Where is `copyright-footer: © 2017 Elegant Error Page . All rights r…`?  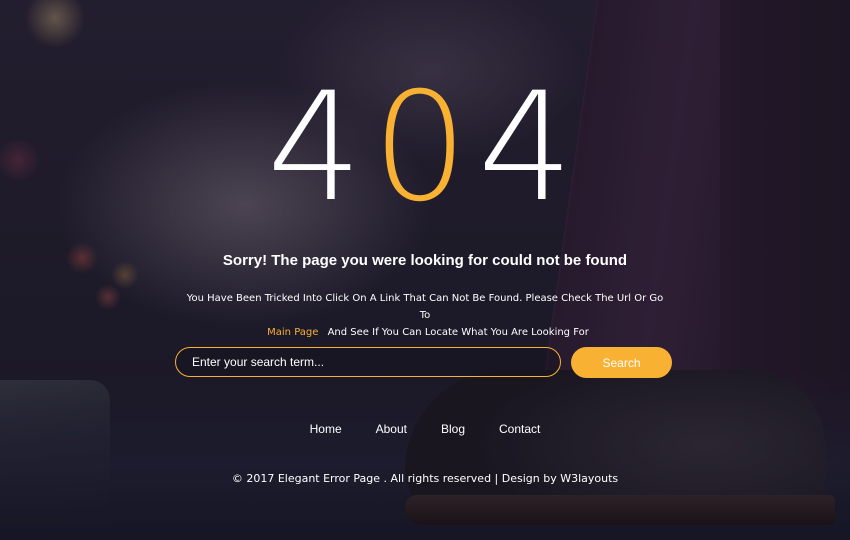 copyright-footer: © 2017 Elegant Error Page . All rights r… is located at coordinates (425, 478).